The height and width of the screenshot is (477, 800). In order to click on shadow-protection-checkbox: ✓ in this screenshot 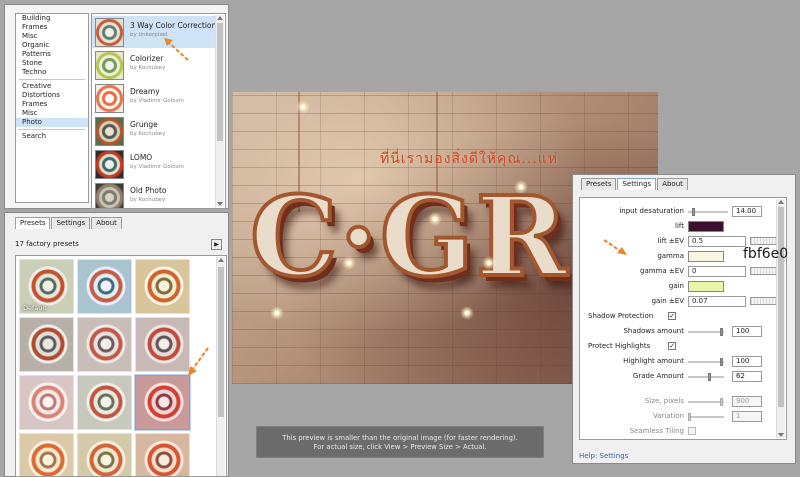, I will do `click(672, 316)`.